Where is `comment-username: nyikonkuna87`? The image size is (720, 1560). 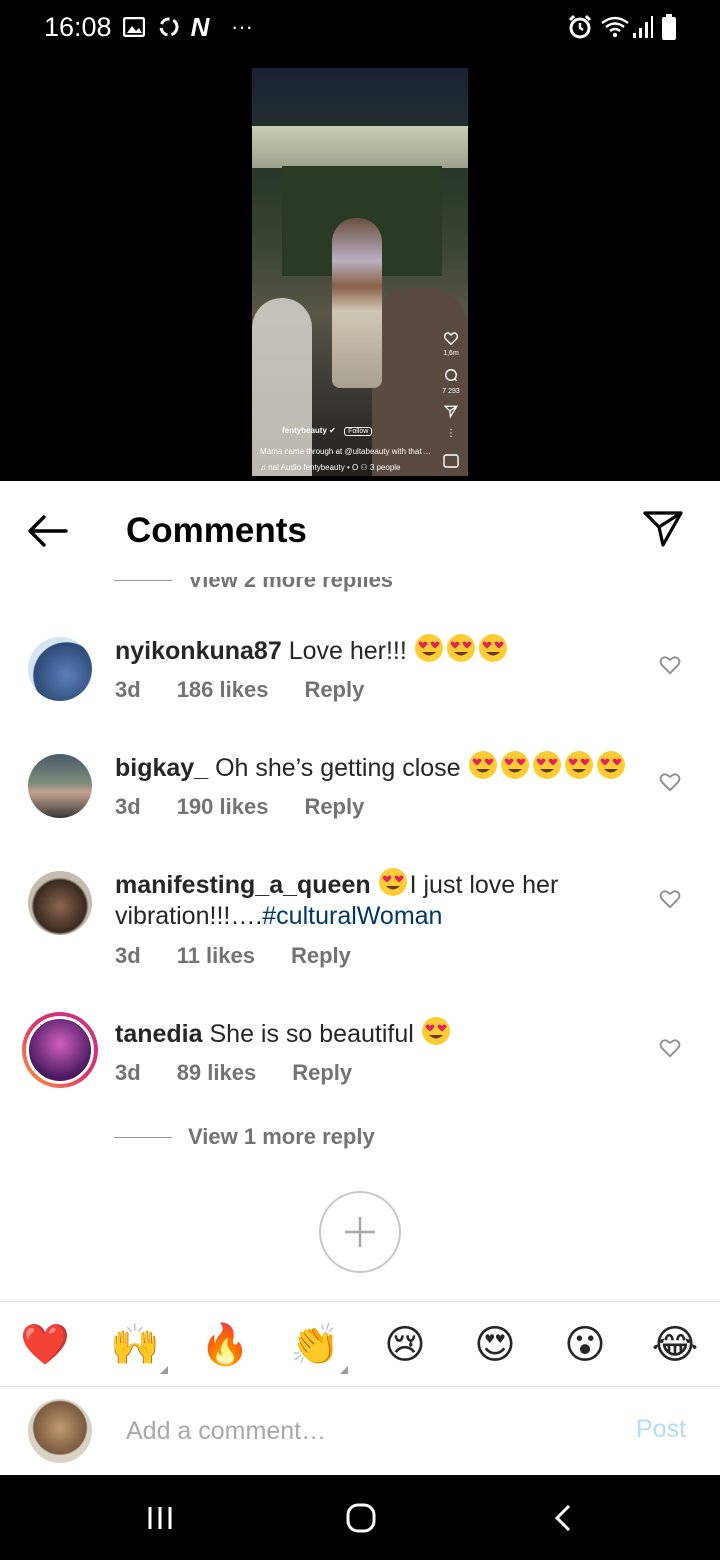 comment-username: nyikonkuna87 is located at coordinates (198, 651).